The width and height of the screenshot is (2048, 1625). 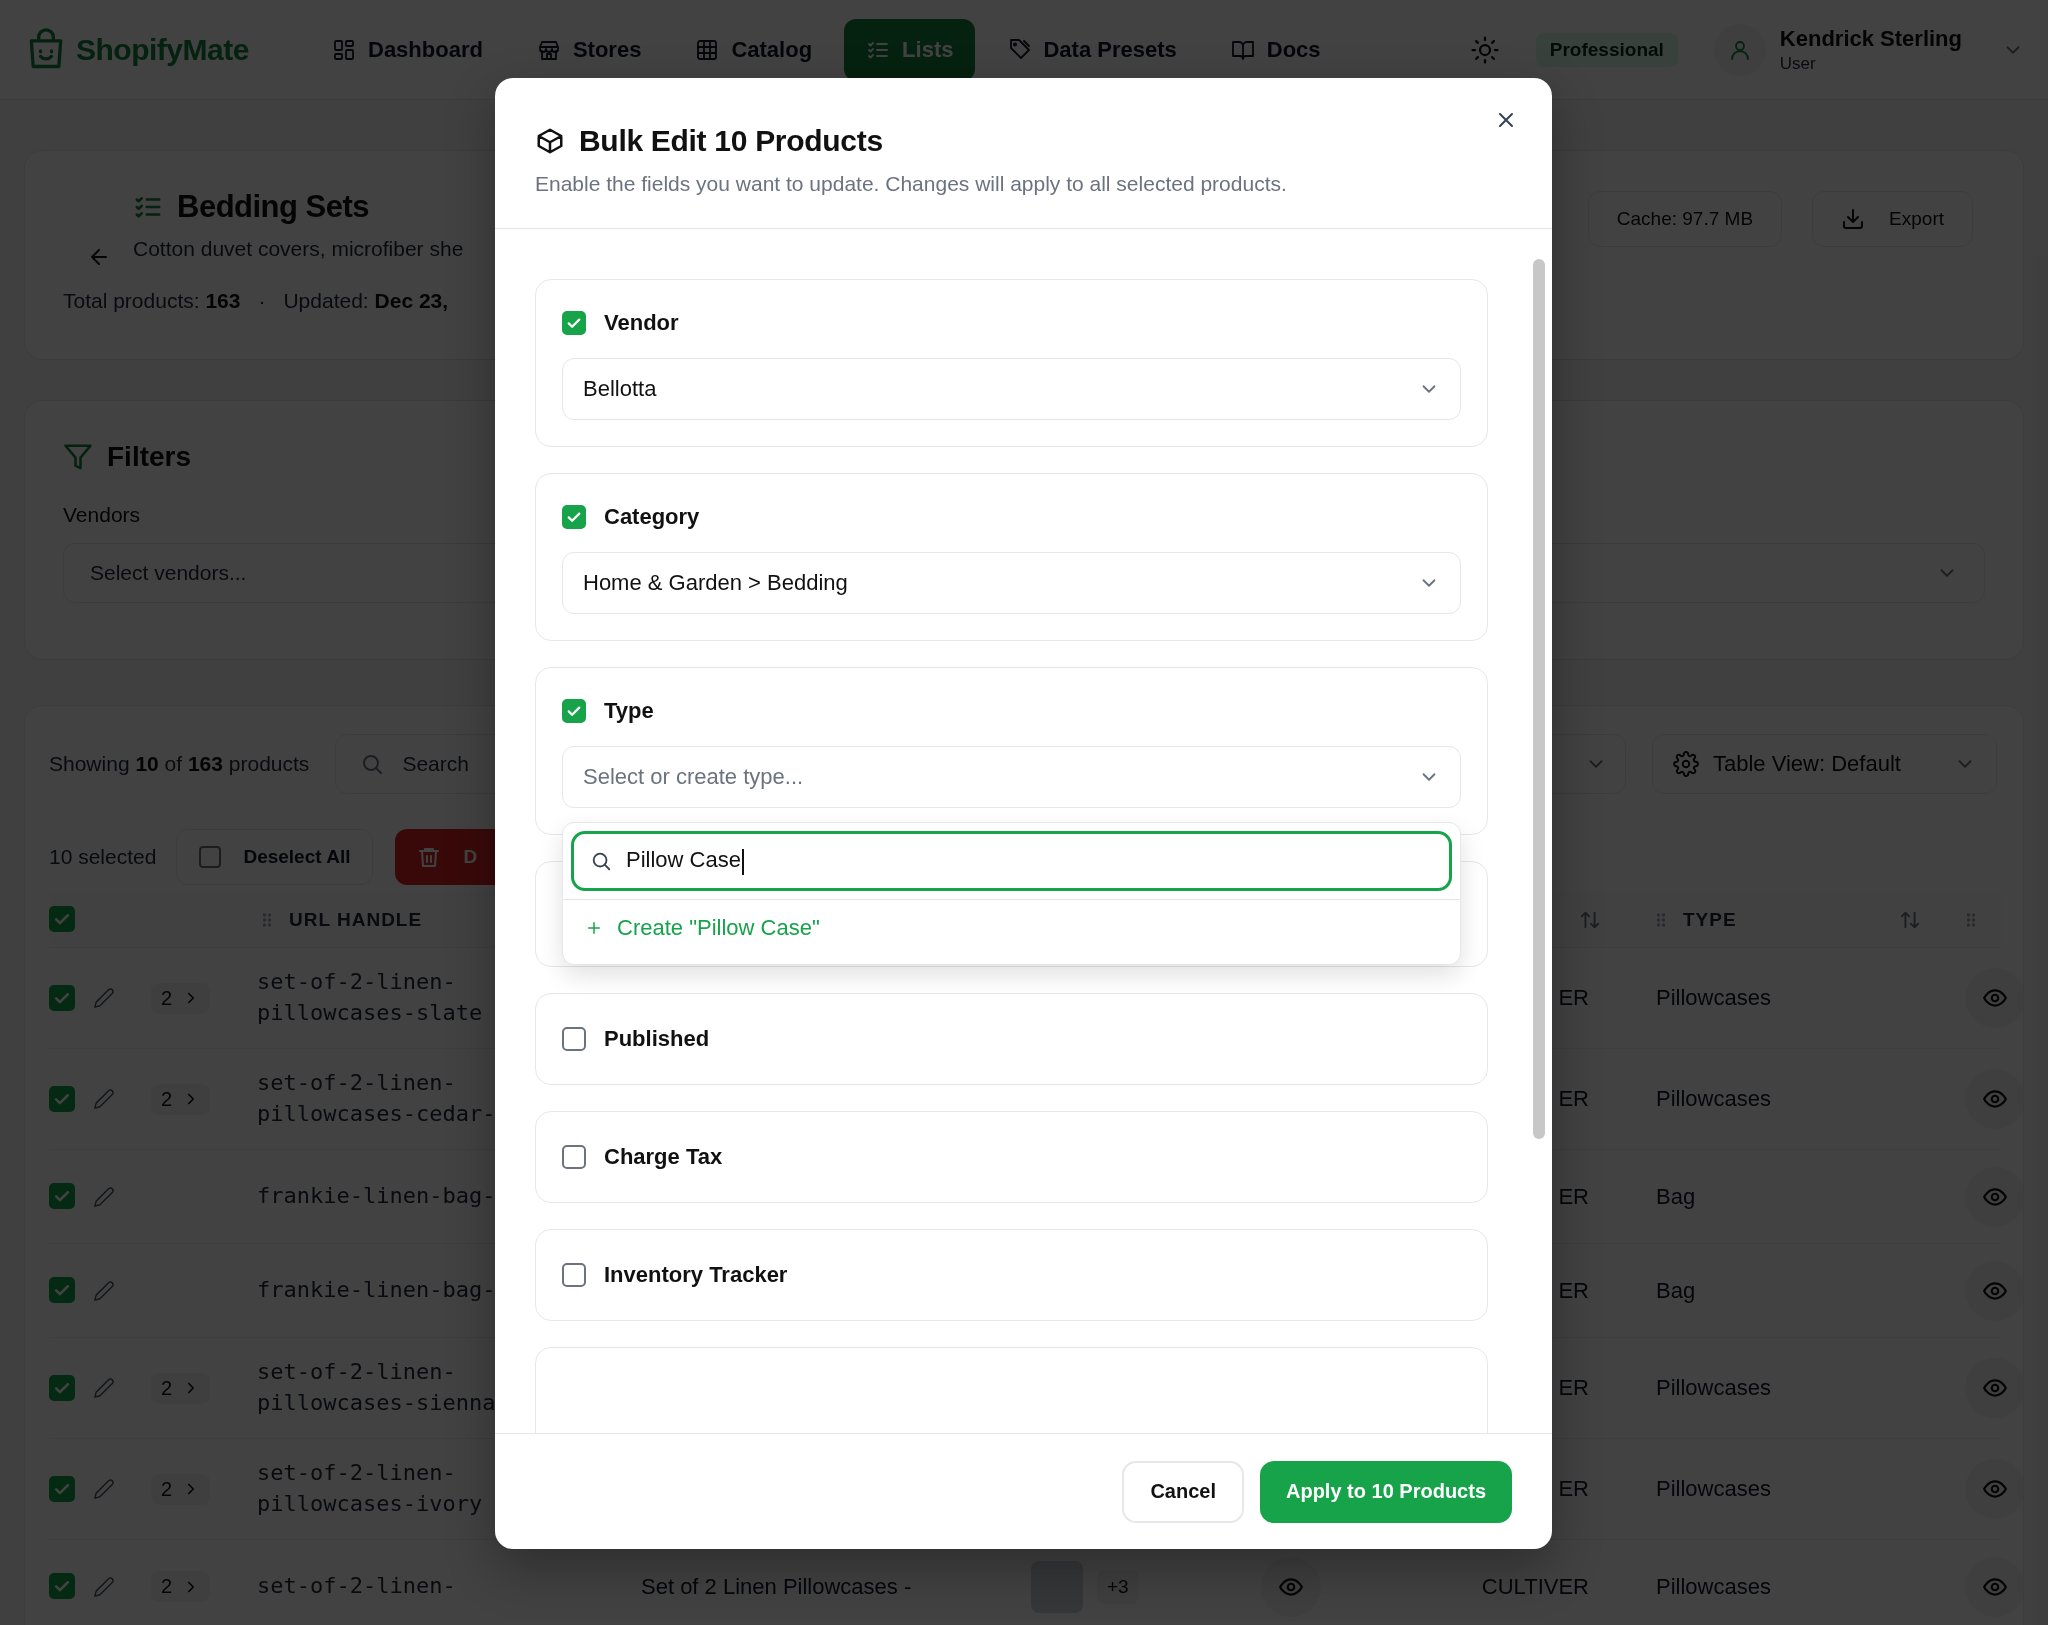 What do you see at coordinates (1011, 927) in the screenshot?
I see `create-option: Create "Pillow Case"` at bounding box center [1011, 927].